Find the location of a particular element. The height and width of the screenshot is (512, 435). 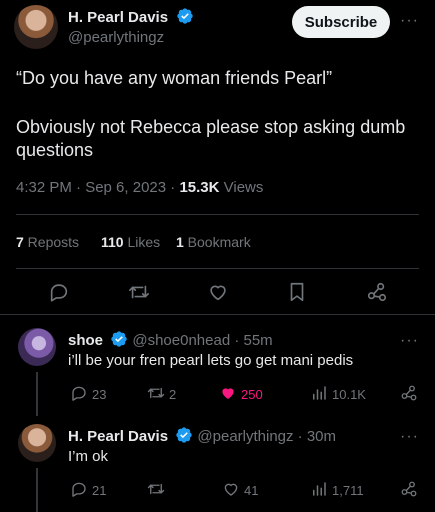

view-count: 1,711 is located at coordinates (337, 490).